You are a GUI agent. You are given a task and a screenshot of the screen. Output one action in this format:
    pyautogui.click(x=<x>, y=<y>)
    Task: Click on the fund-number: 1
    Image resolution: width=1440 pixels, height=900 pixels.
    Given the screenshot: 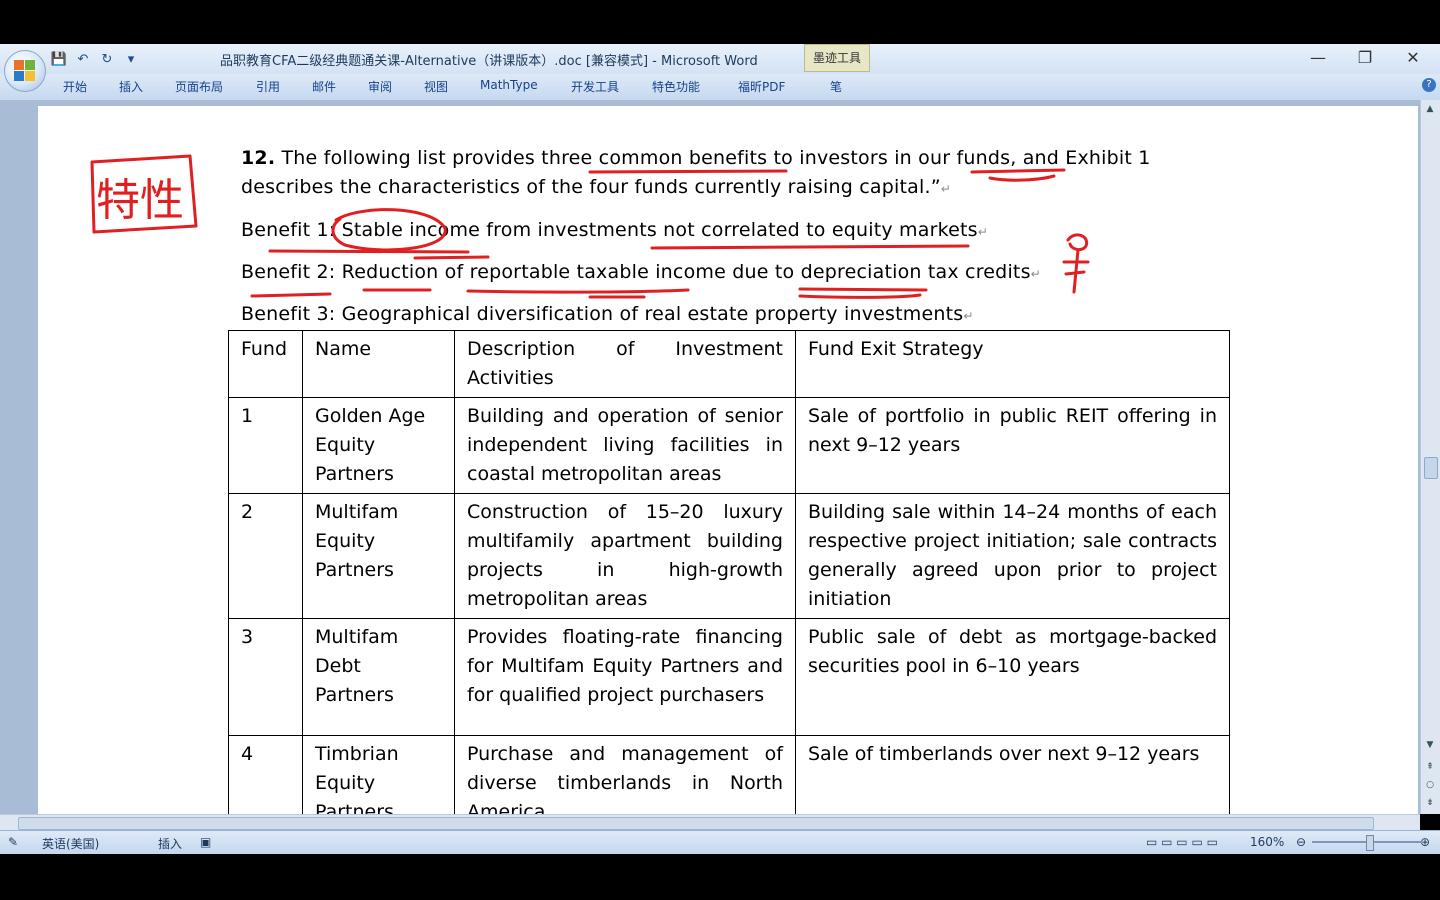 What is the action you would take?
    pyautogui.click(x=265, y=445)
    